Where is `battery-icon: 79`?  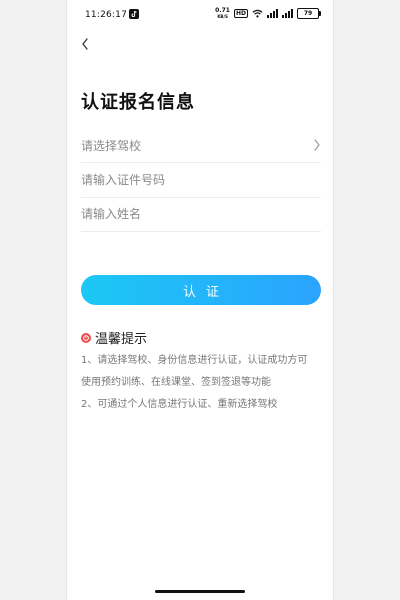
battery-icon: 79 is located at coordinates (309, 13).